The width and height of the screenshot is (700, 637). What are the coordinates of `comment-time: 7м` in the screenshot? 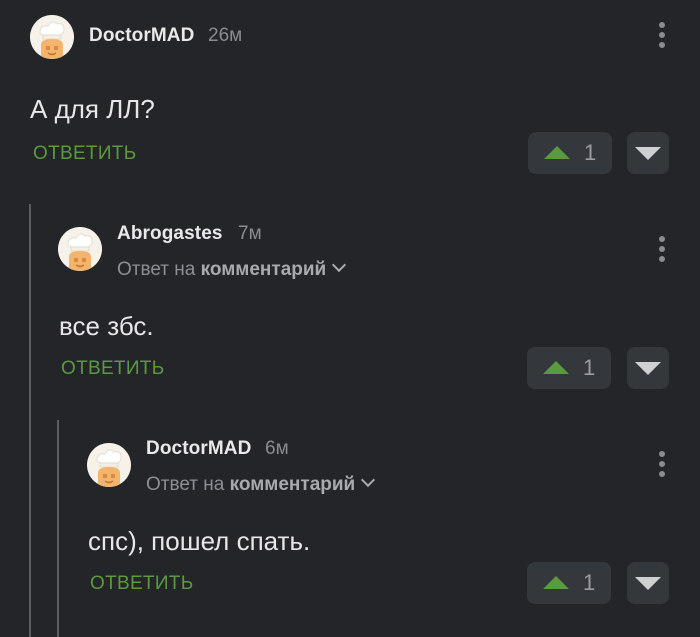 It's located at (250, 233).